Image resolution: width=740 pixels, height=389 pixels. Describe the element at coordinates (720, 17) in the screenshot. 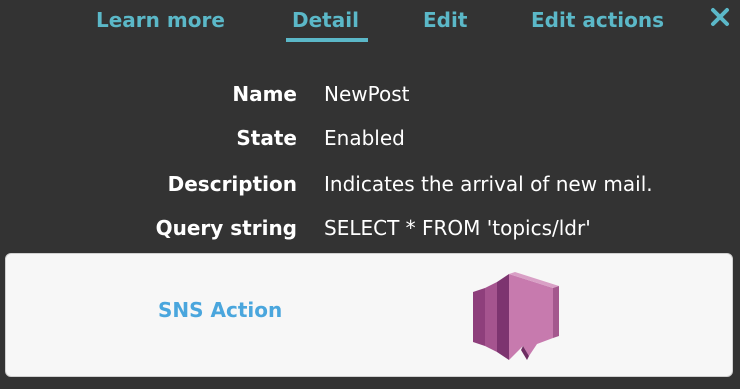

I see `close-icon` at that location.